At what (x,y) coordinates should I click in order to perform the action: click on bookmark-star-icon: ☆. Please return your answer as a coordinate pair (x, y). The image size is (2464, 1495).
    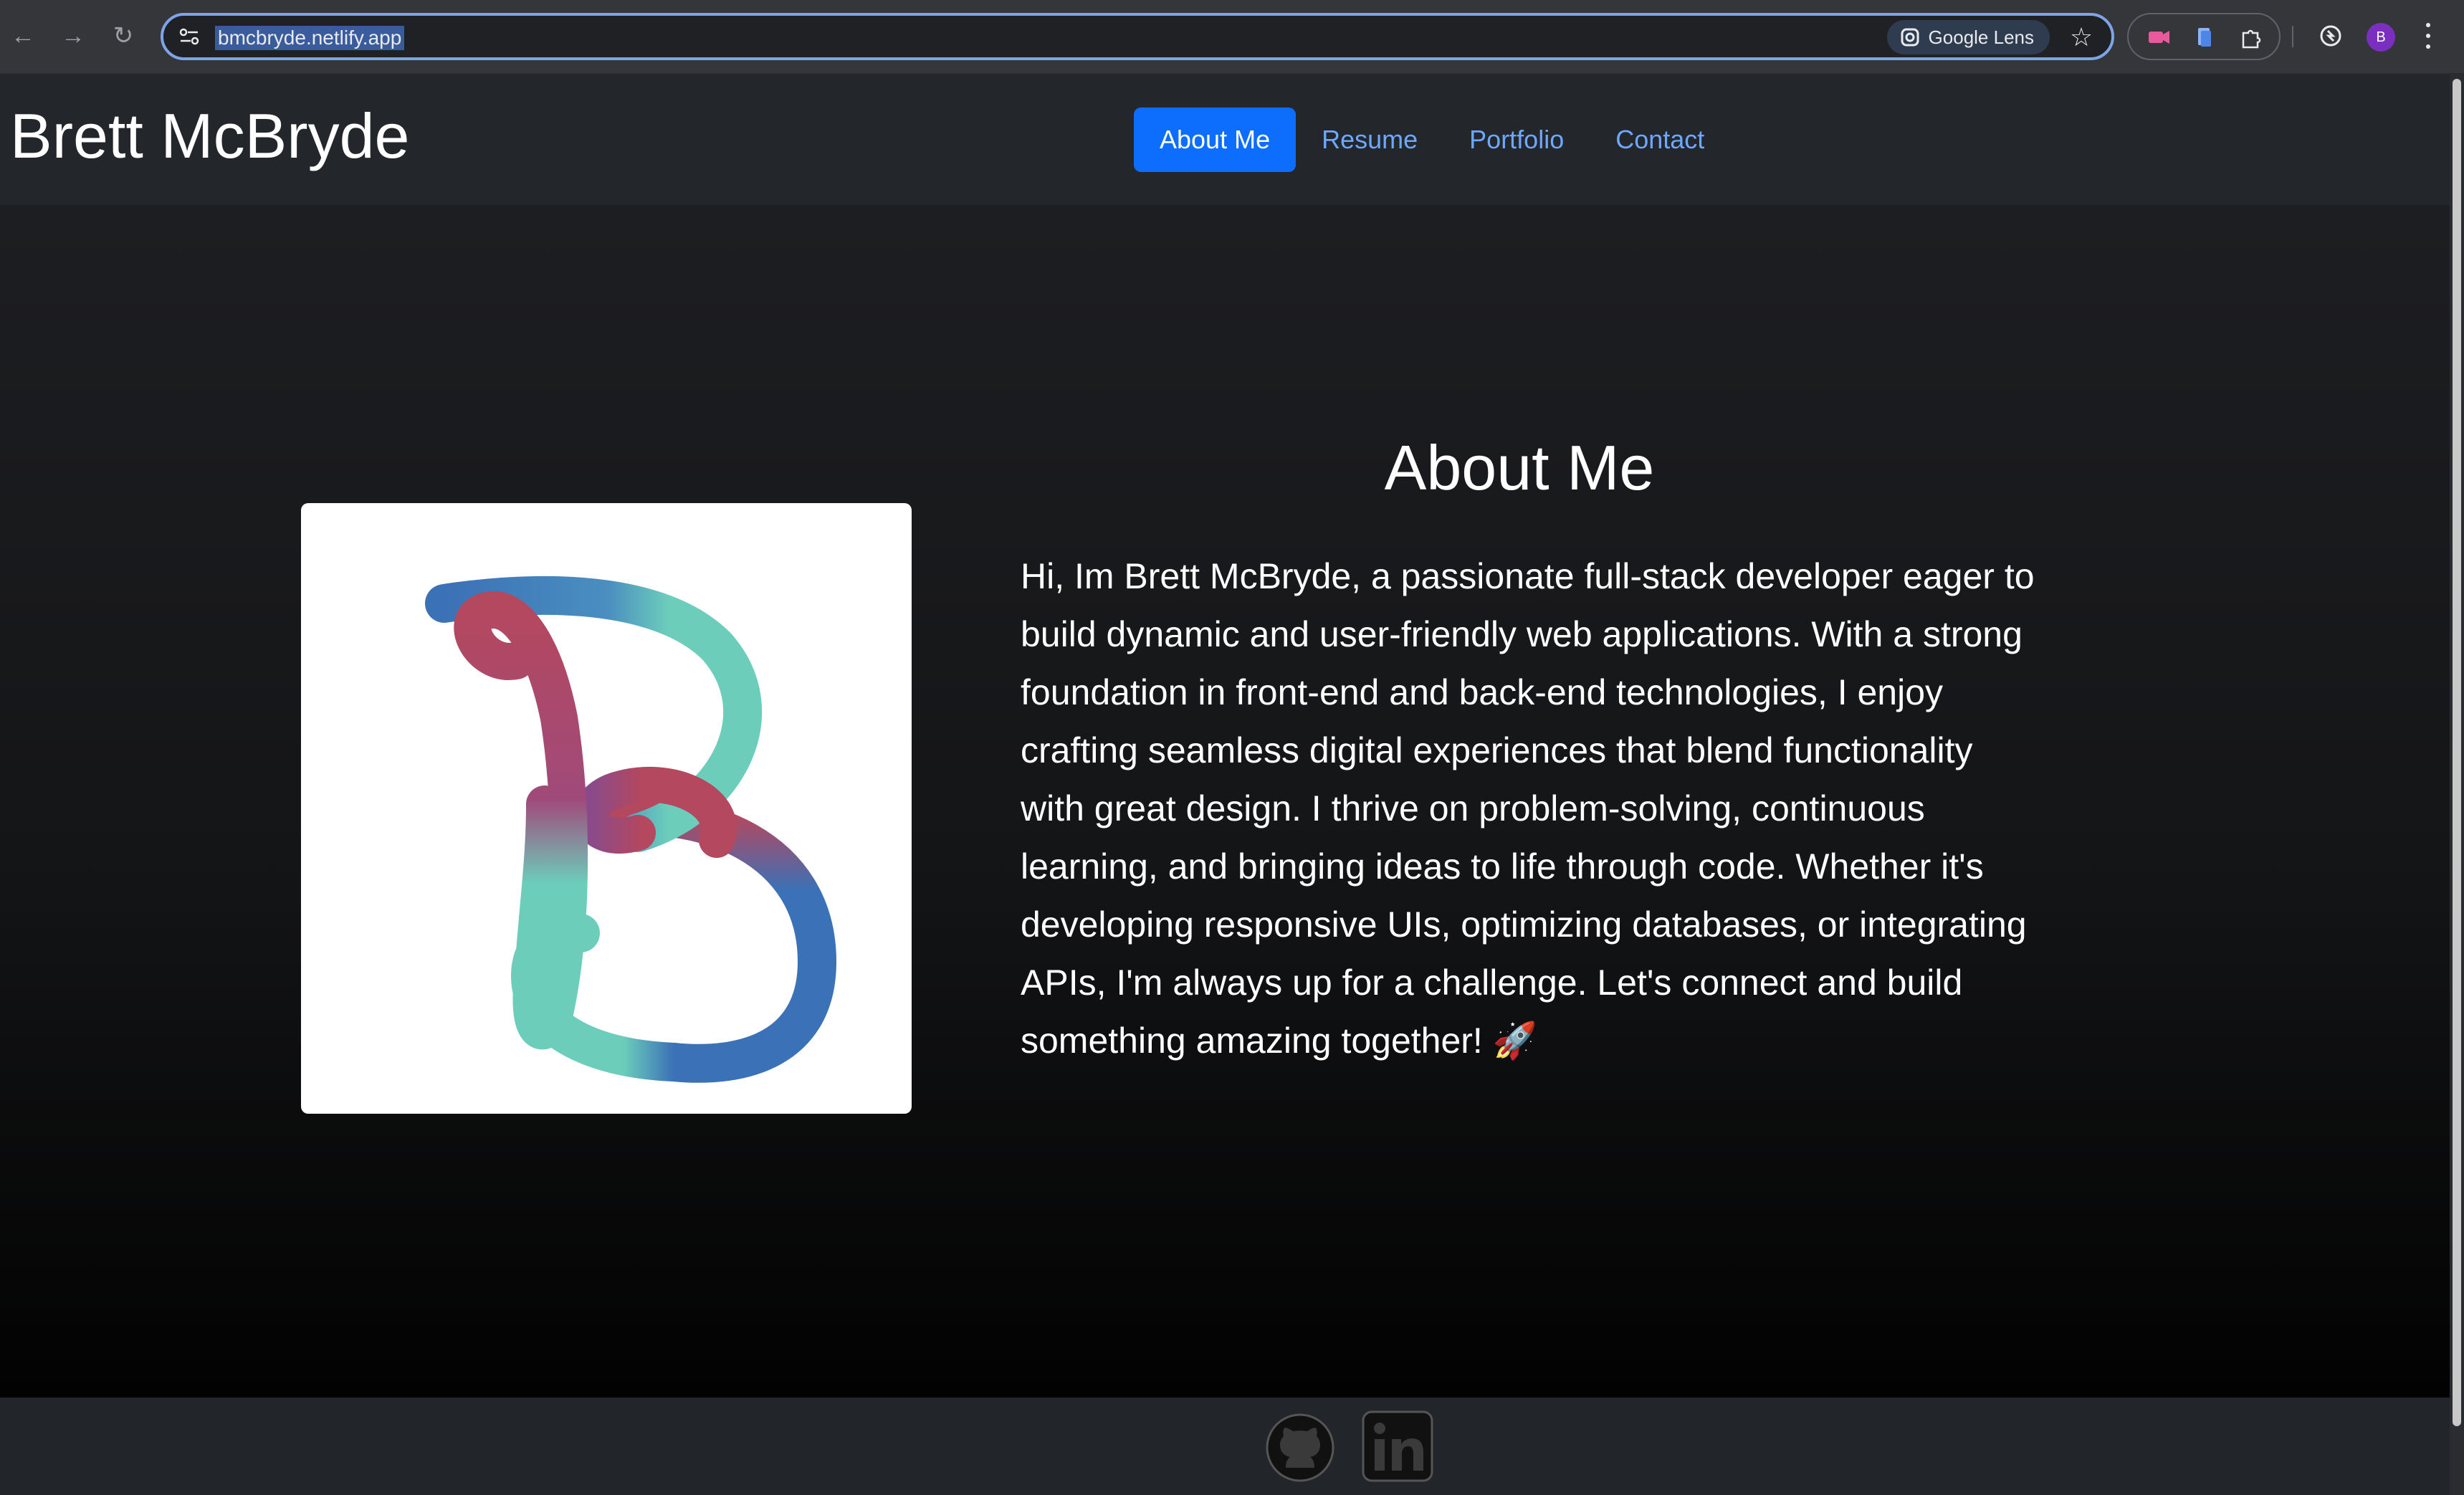
    Looking at the image, I should click on (2081, 38).